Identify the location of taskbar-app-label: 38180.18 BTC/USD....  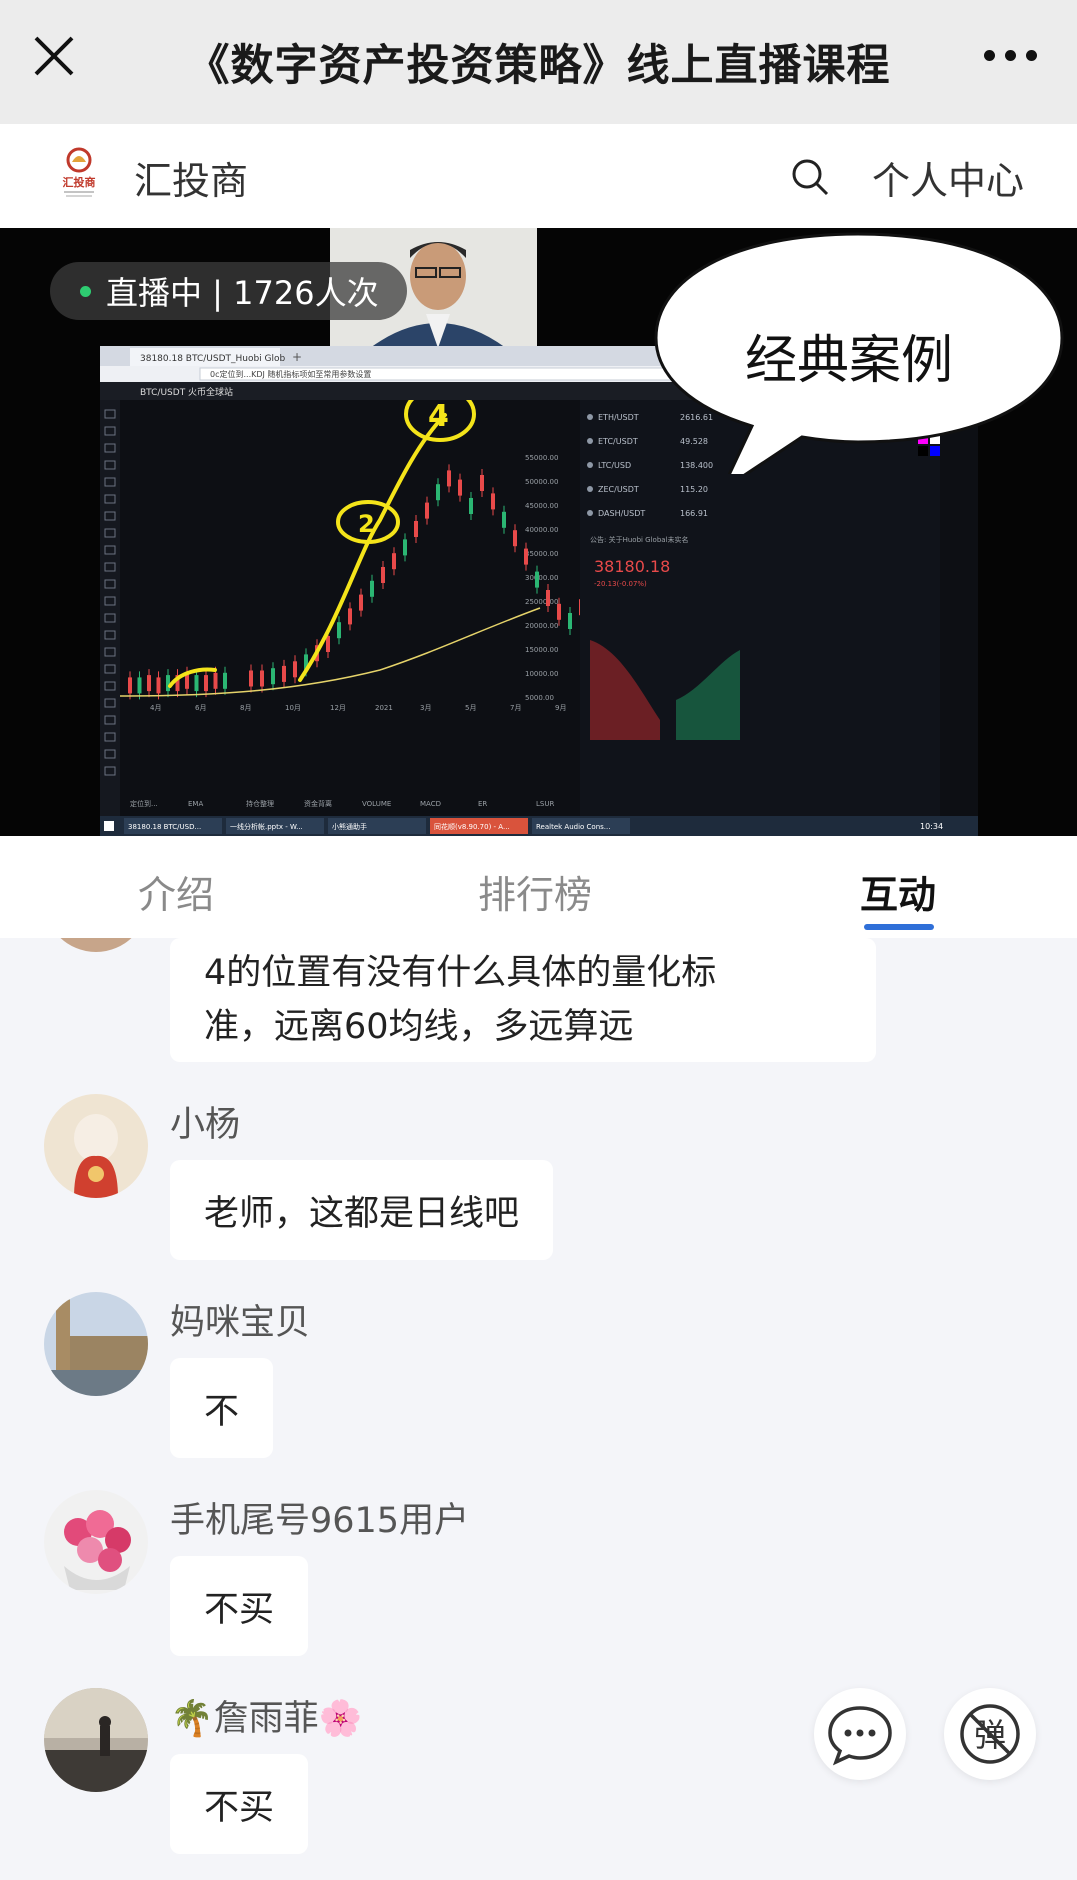
(164, 827).